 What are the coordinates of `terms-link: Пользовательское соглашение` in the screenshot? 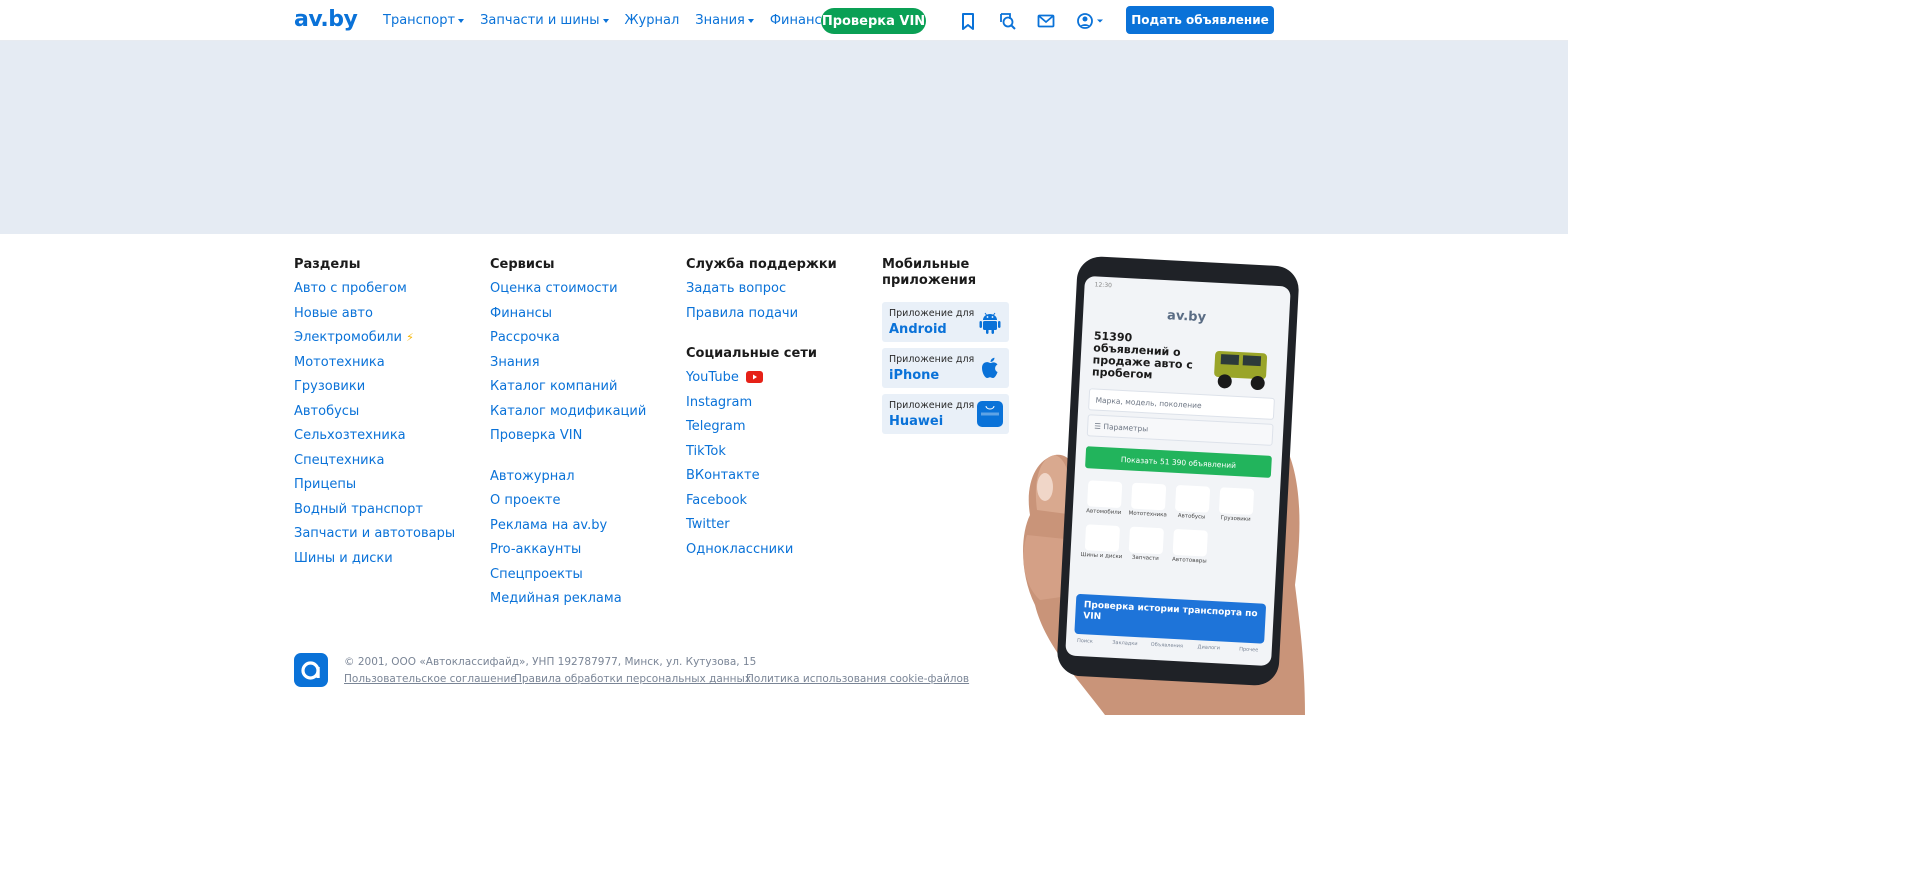 It's located at (430, 679).